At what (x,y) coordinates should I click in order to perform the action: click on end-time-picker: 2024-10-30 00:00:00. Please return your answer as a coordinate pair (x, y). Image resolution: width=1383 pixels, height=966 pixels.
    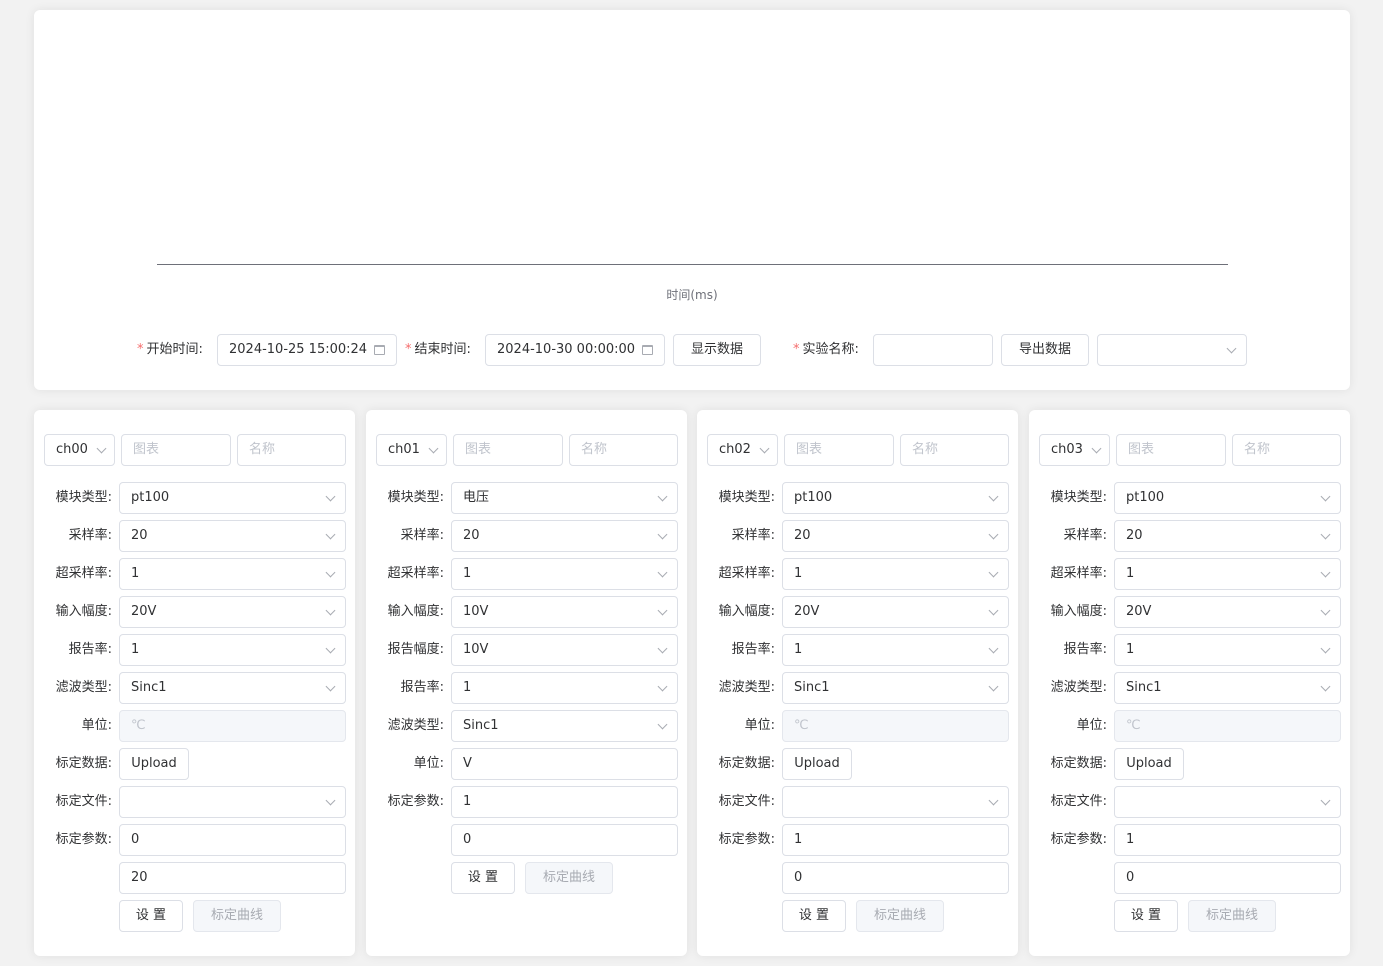
    Looking at the image, I should click on (575, 350).